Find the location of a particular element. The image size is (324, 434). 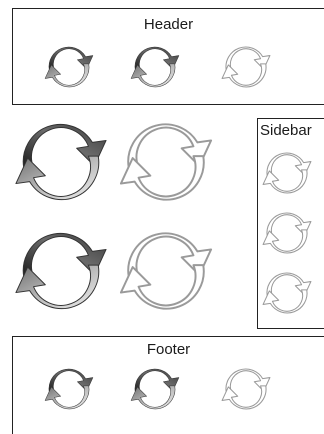

footer-title: Footer is located at coordinates (168, 349).